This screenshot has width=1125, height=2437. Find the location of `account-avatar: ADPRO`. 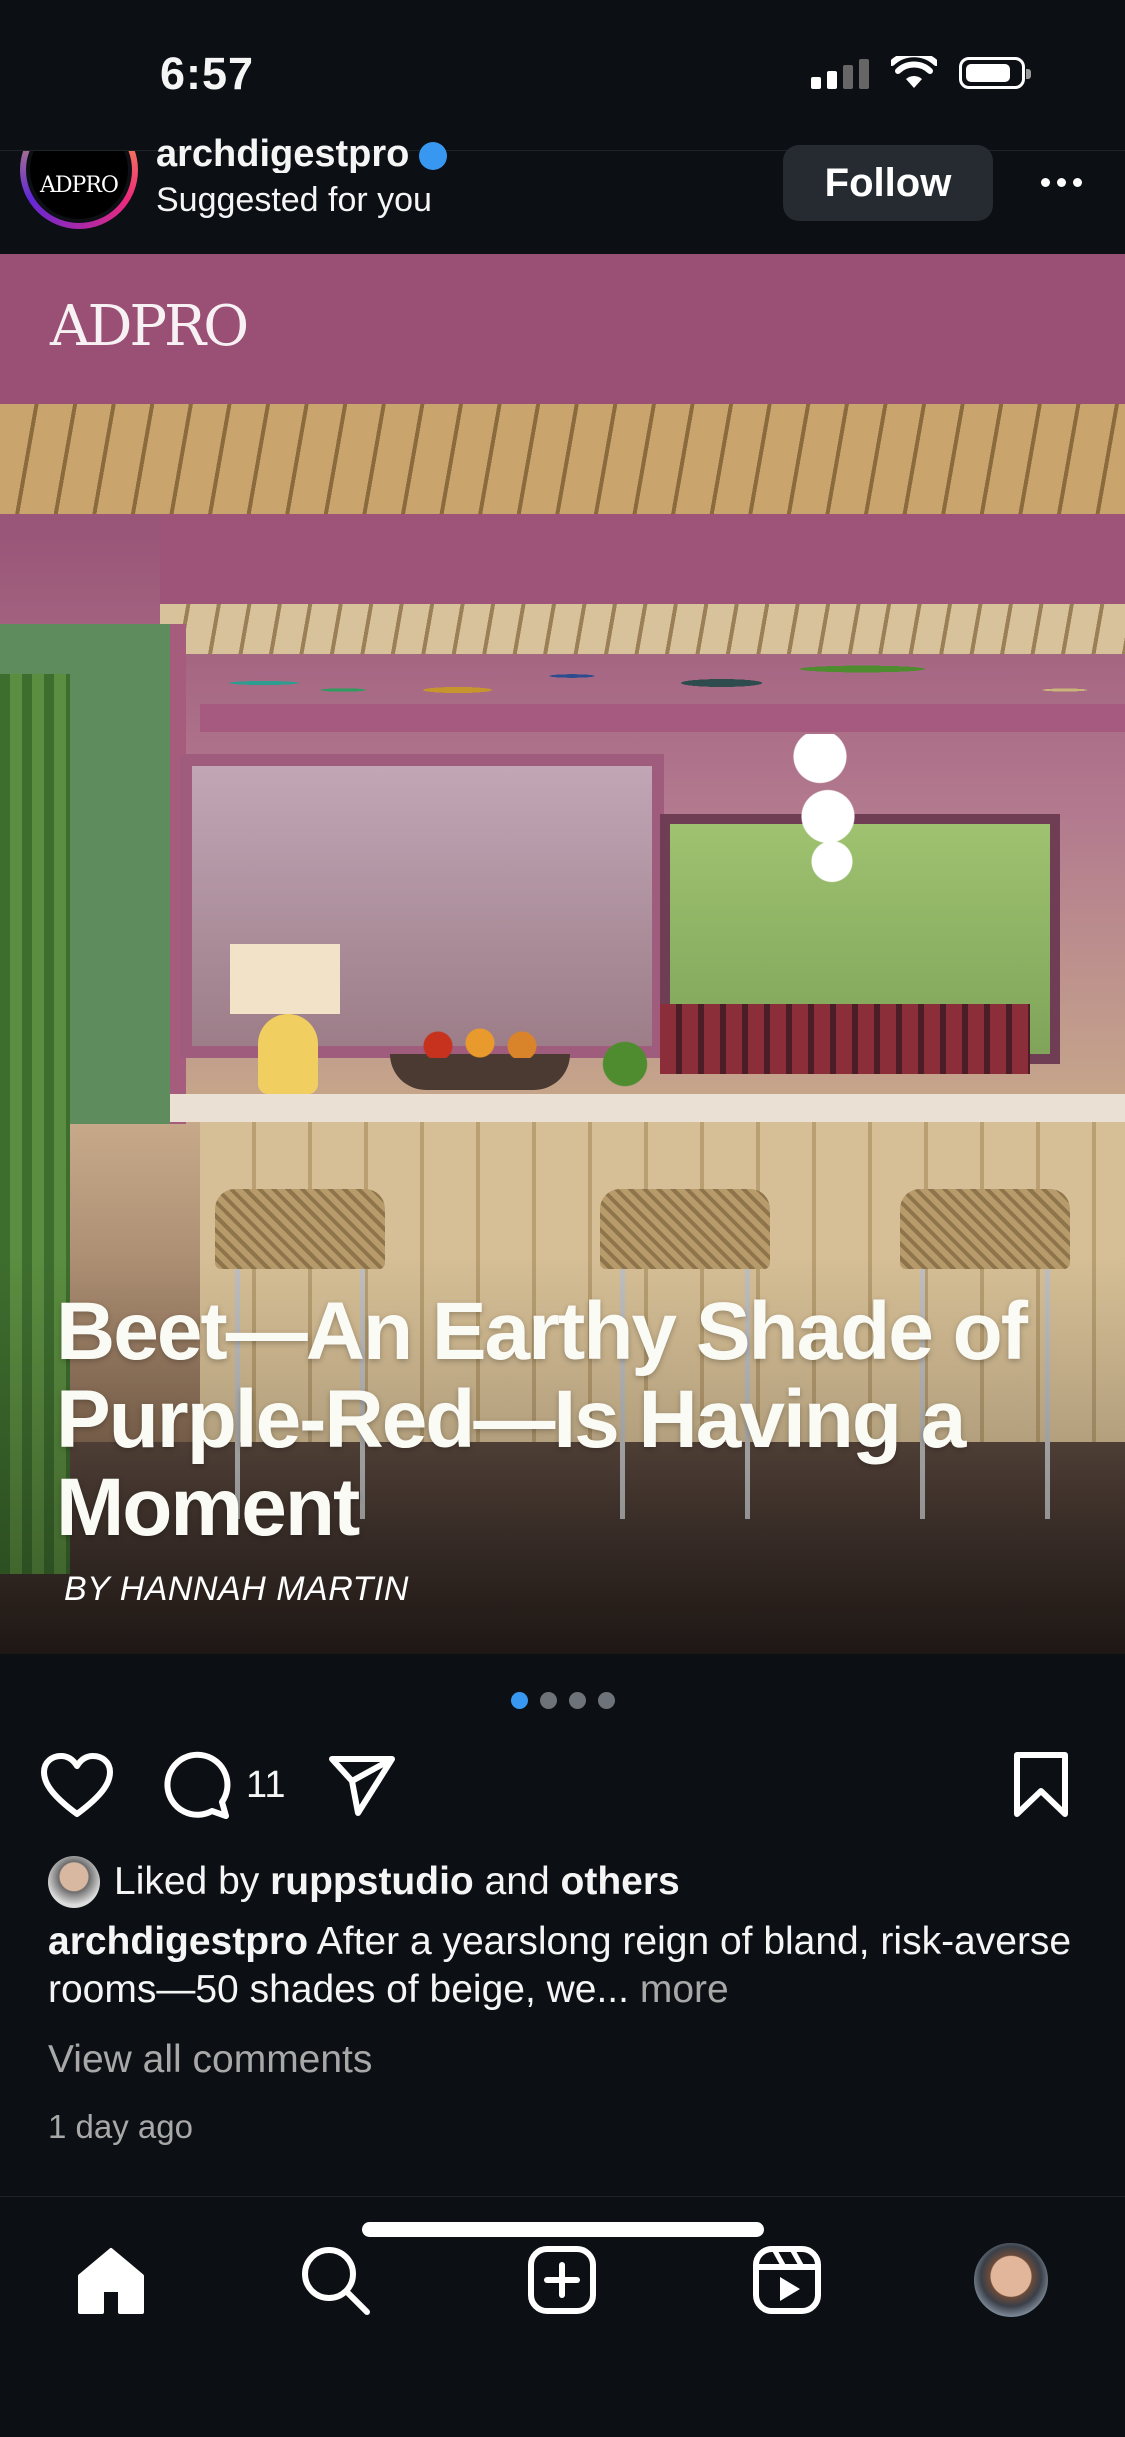

account-avatar: ADPRO is located at coordinates (80, 191).